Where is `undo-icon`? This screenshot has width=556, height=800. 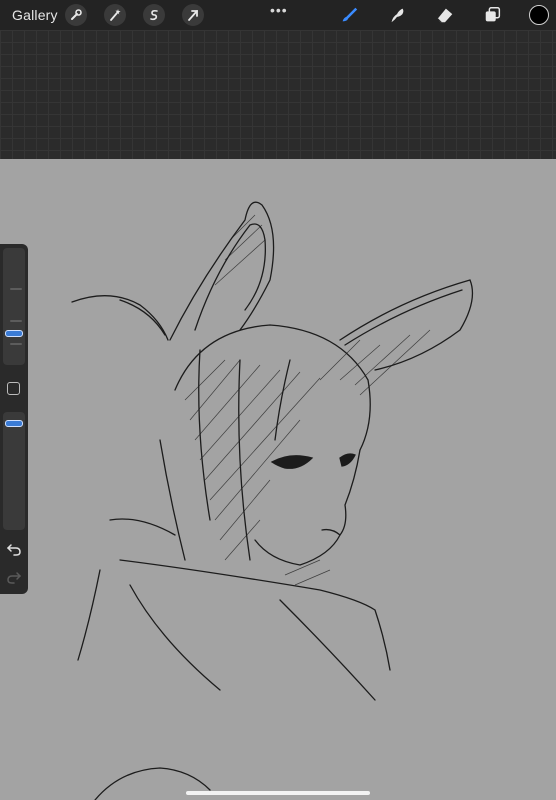
undo-icon is located at coordinates (14, 549).